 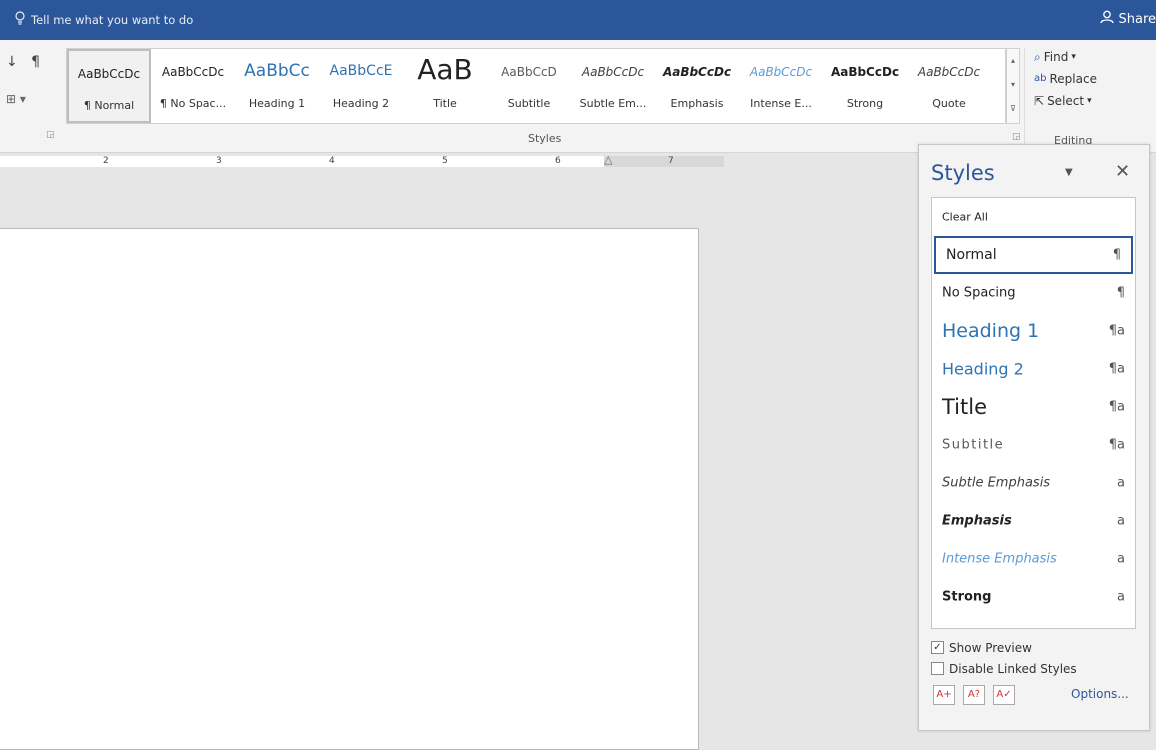 I want to click on select-button: ⇱ Select ▾, so click(x=1065, y=101).